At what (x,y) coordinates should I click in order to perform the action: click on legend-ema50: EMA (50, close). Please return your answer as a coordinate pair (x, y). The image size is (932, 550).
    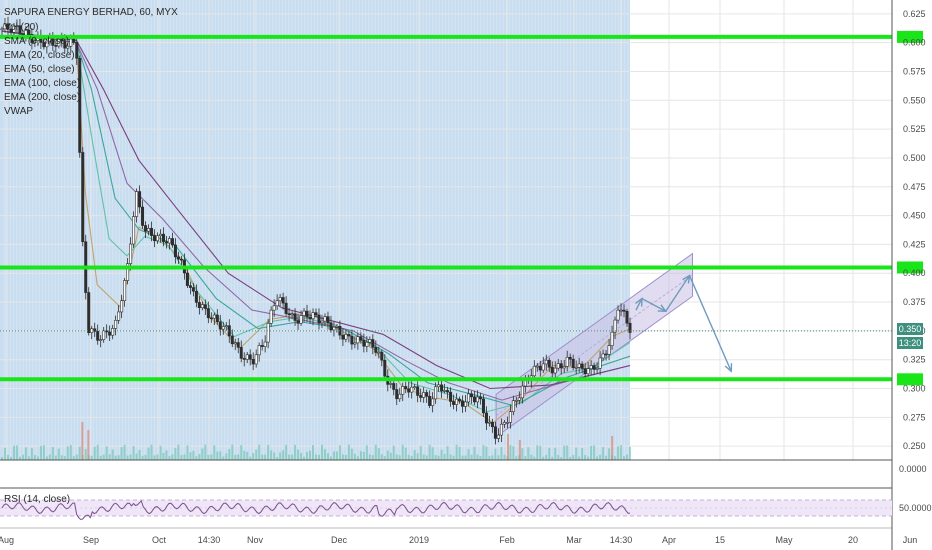
    Looking at the image, I should click on (39, 69).